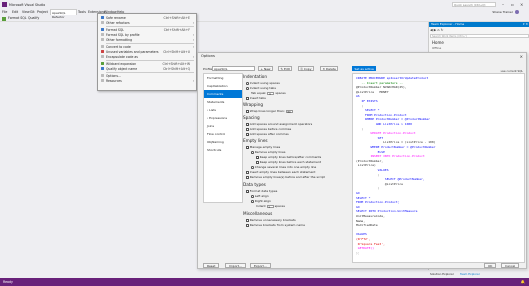 The height and width of the screenshot is (286, 529). What do you see at coordinates (268, 152) in the screenshot?
I see `remove-empty-lines-option: Remove empty lines` at bounding box center [268, 152].